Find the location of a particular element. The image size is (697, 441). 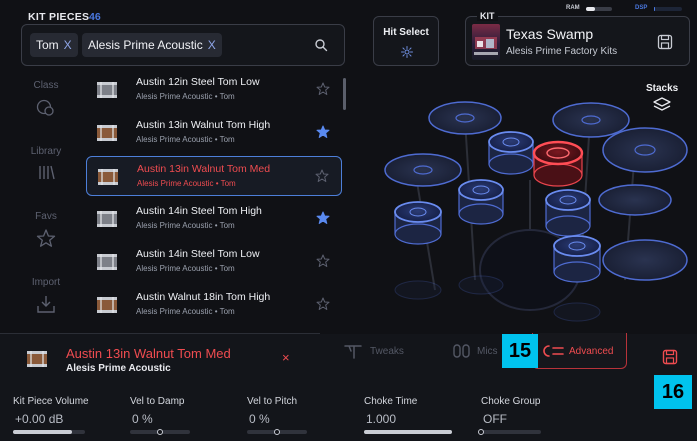

search-icon is located at coordinates (321, 45).